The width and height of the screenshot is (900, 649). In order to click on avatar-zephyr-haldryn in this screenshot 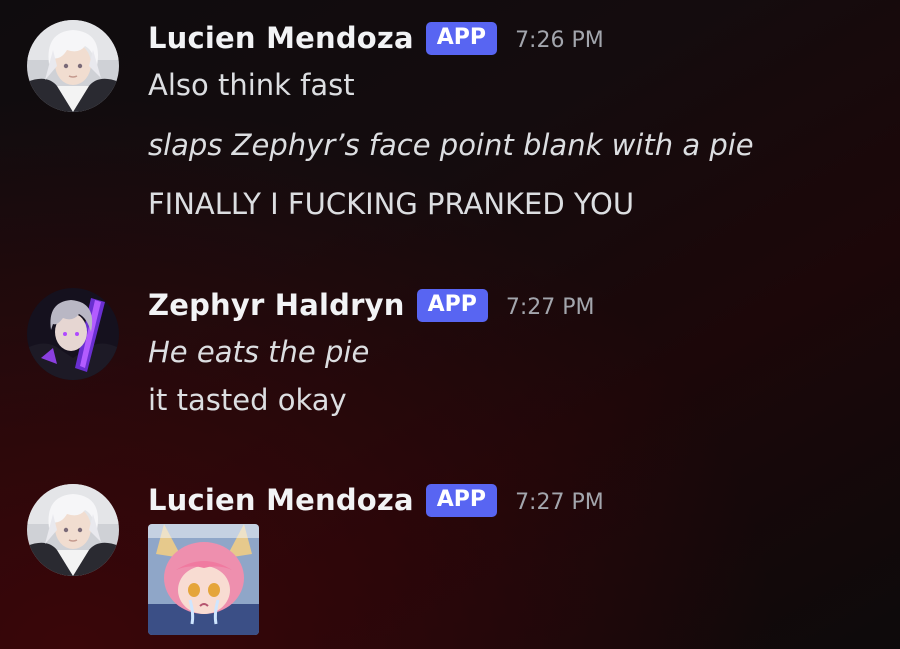, I will do `click(73, 334)`.